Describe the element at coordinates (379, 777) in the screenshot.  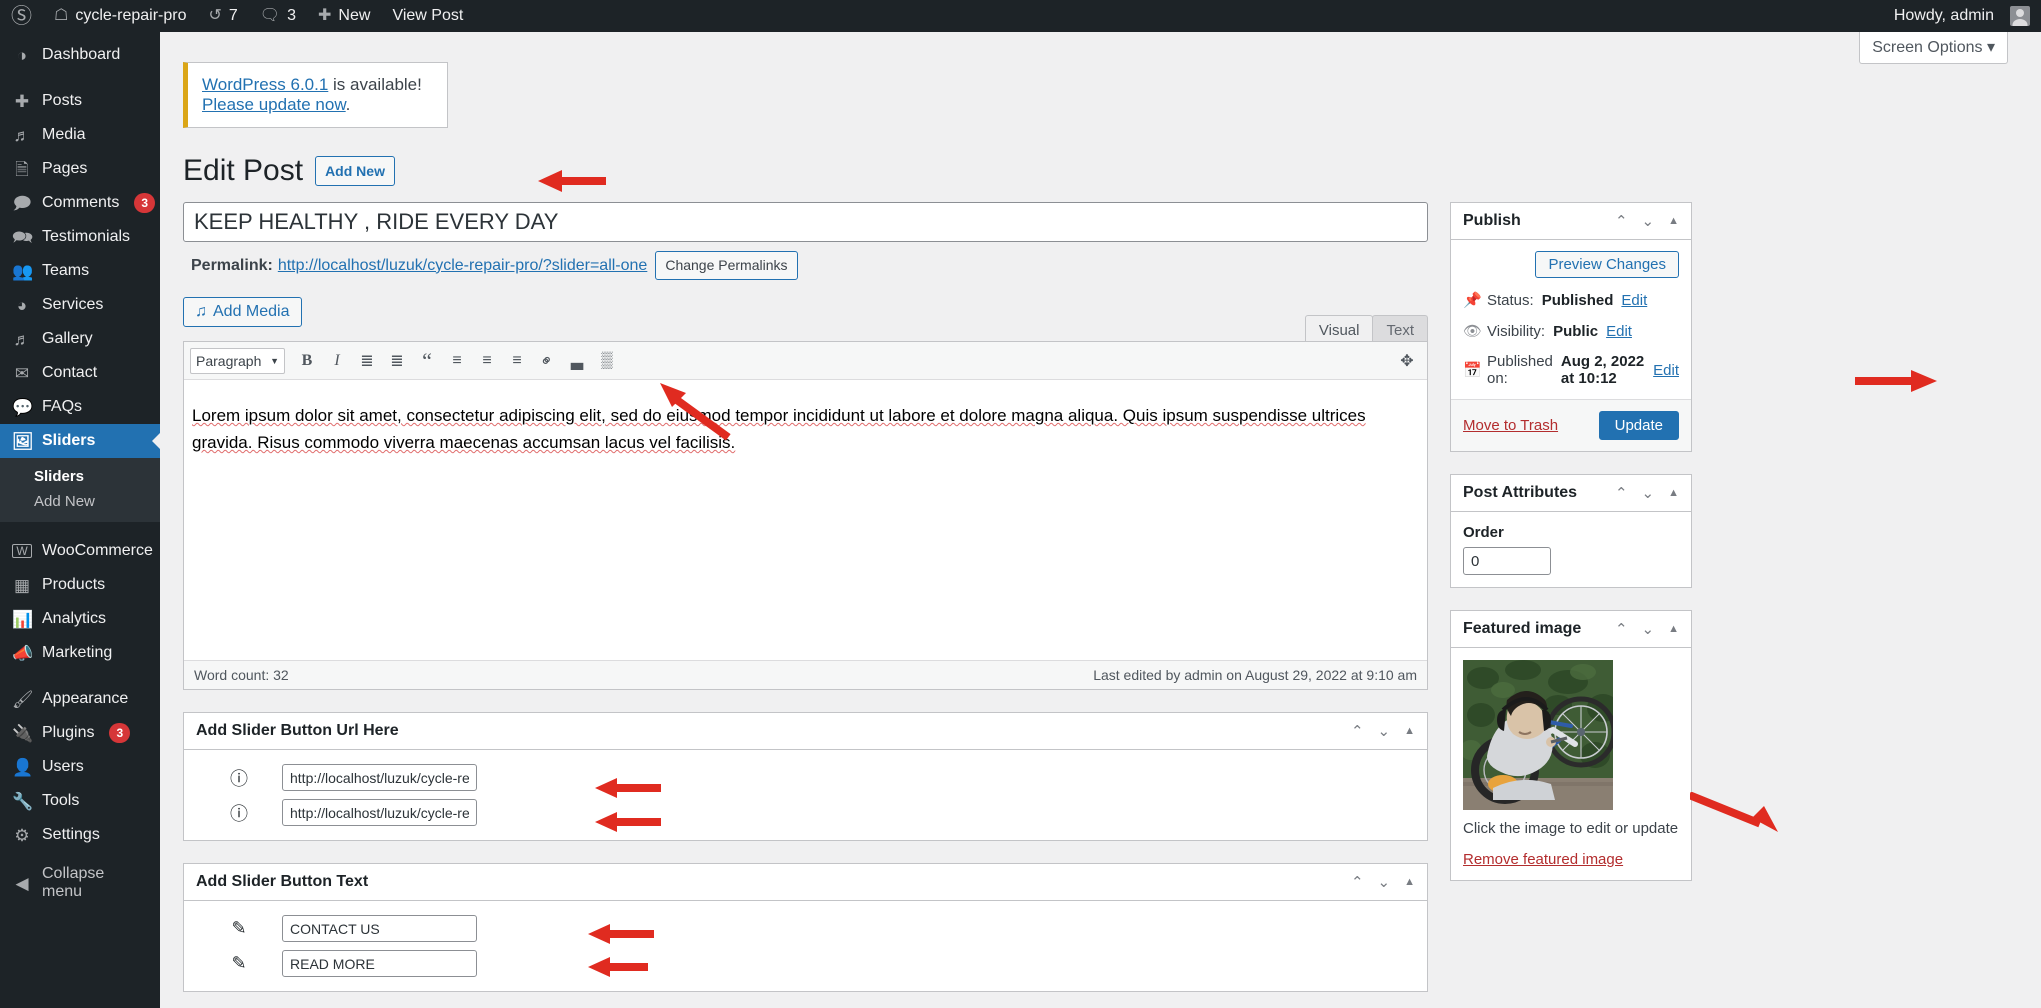
I see `slider-button-url-1-input` at that location.